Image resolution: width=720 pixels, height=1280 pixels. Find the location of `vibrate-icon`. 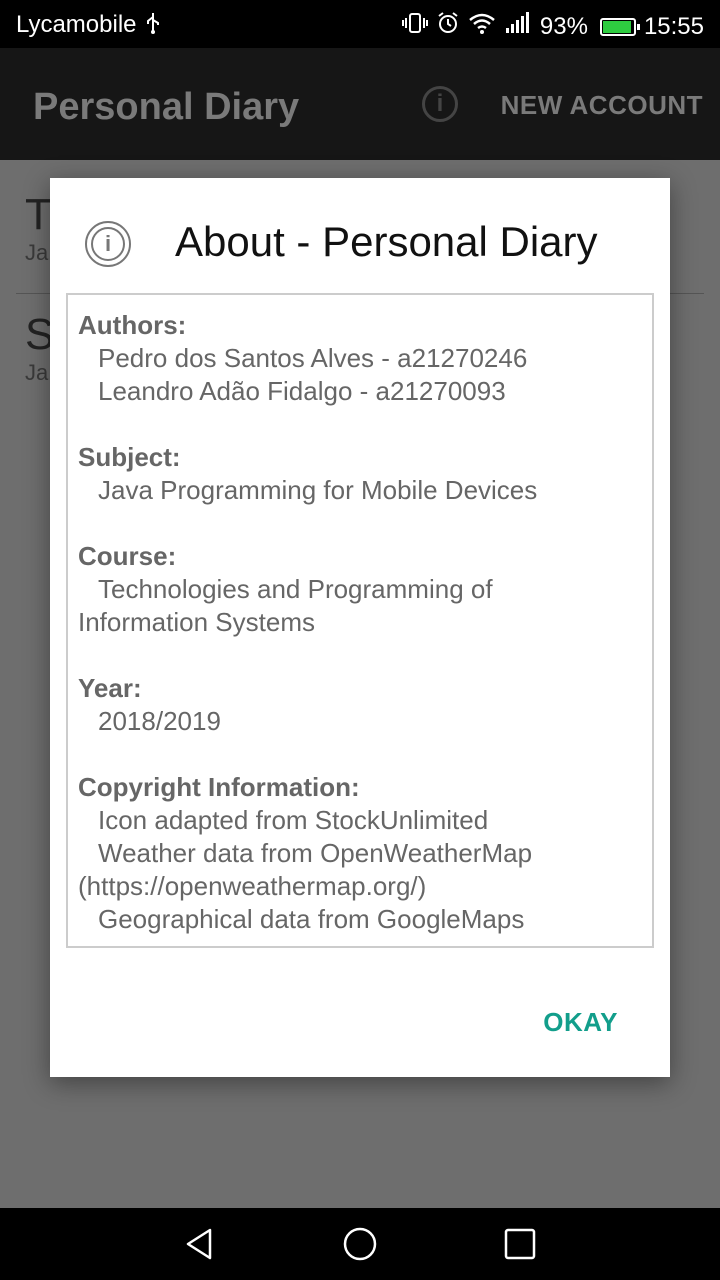

vibrate-icon is located at coordinates (414, 26).